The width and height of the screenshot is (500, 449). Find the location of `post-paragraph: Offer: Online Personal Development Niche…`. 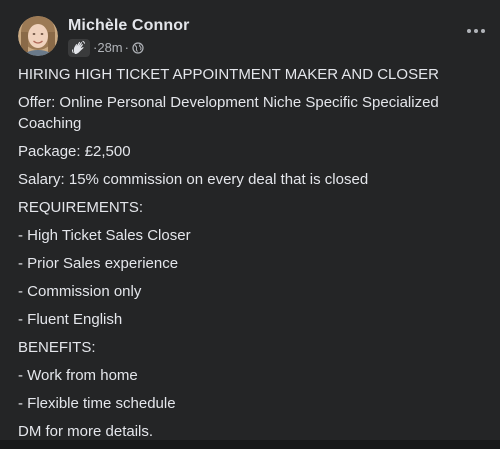

post-paragraph: Offer: Online Personal Development Niche… is located at coordinates (228, 113).